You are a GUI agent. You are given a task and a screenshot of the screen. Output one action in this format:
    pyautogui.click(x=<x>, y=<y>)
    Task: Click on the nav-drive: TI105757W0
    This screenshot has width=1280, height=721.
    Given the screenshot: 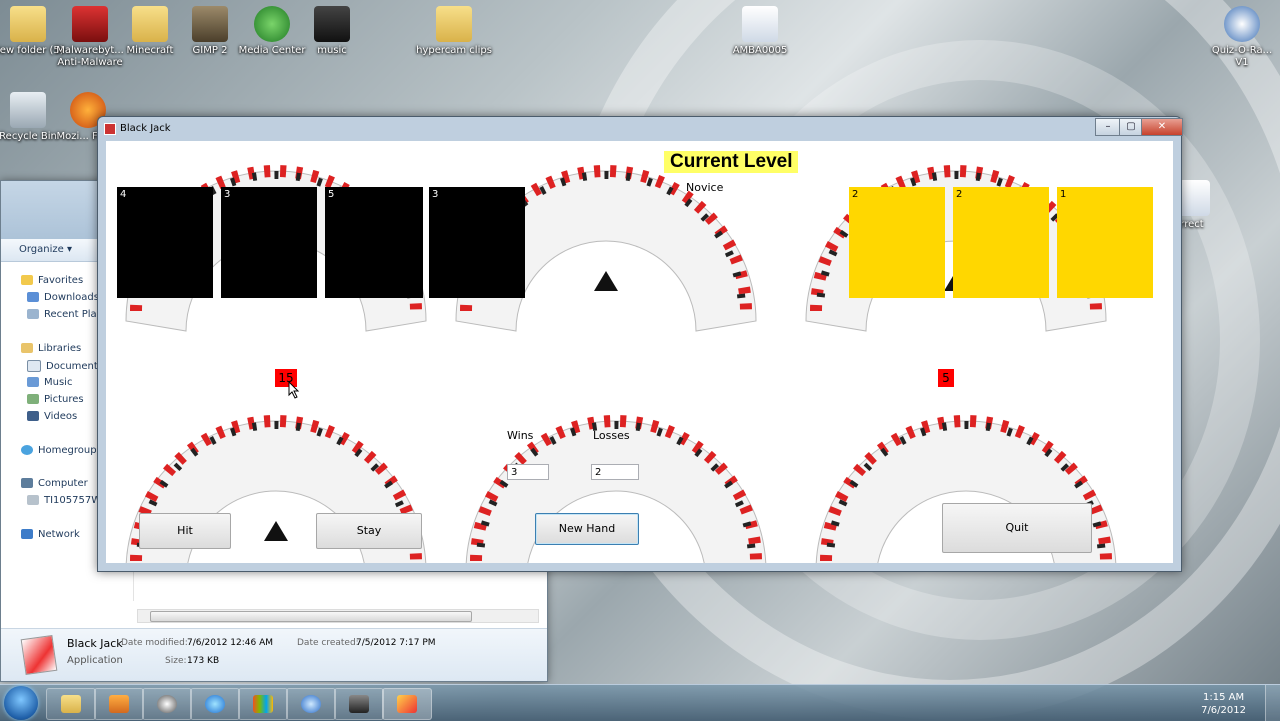 What is the action you would take?
    pyautogui.click(x=67, y=500)
    